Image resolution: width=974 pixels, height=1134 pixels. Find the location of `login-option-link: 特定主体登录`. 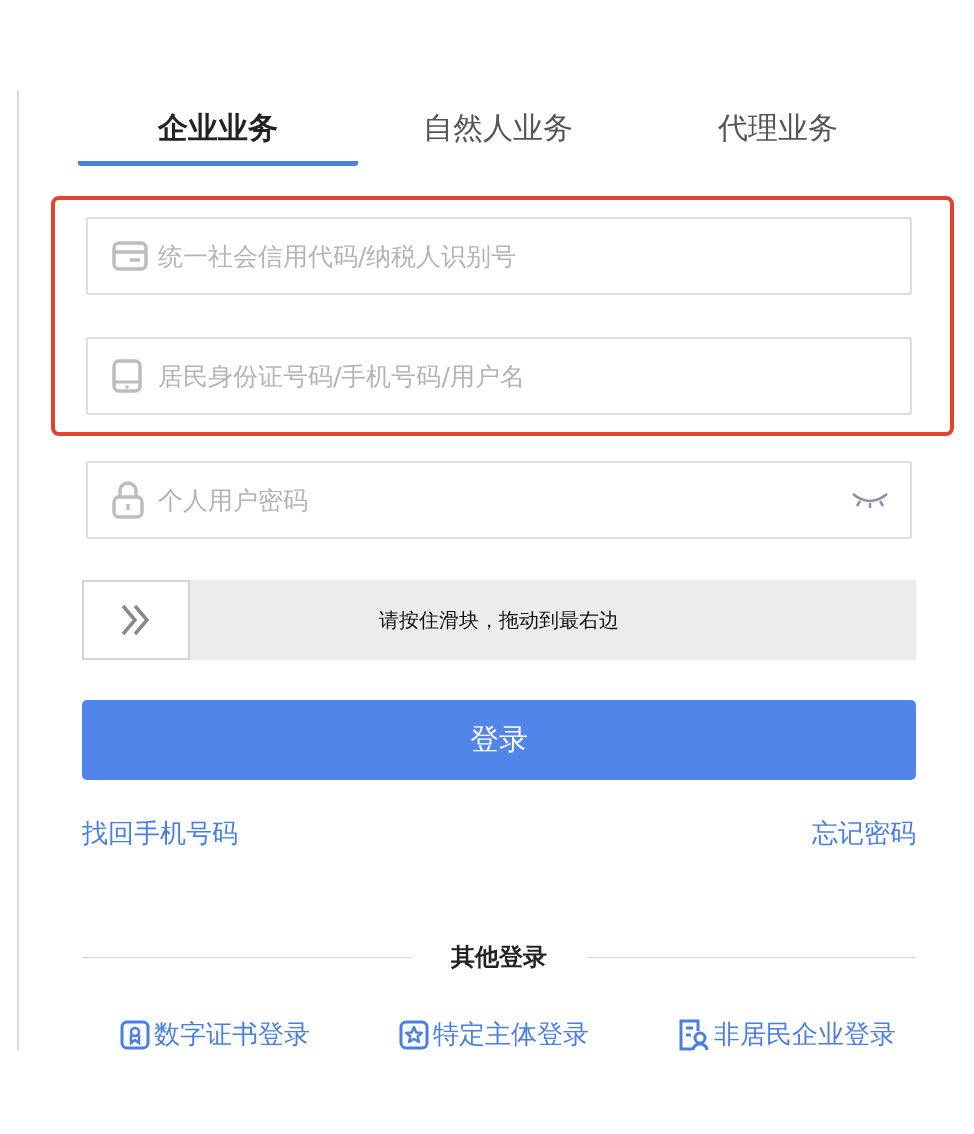

login-option-link: 特定主体登录 is located at coordinates (494, 1034).